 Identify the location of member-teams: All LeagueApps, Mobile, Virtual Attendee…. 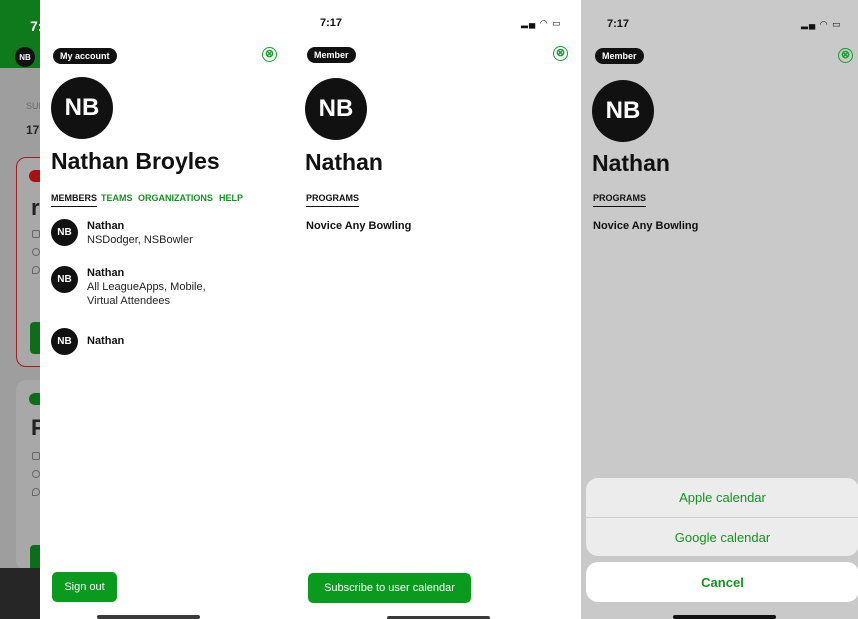
(146, 294).